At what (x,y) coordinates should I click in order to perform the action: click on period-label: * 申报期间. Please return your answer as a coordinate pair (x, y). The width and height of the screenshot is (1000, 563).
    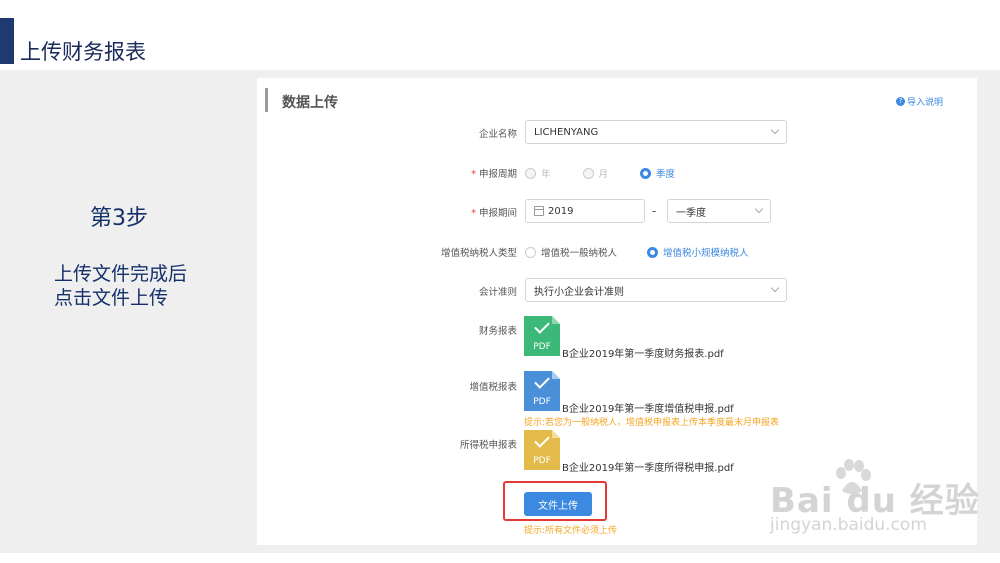
    Looking at the image, I should click on (494, 213).